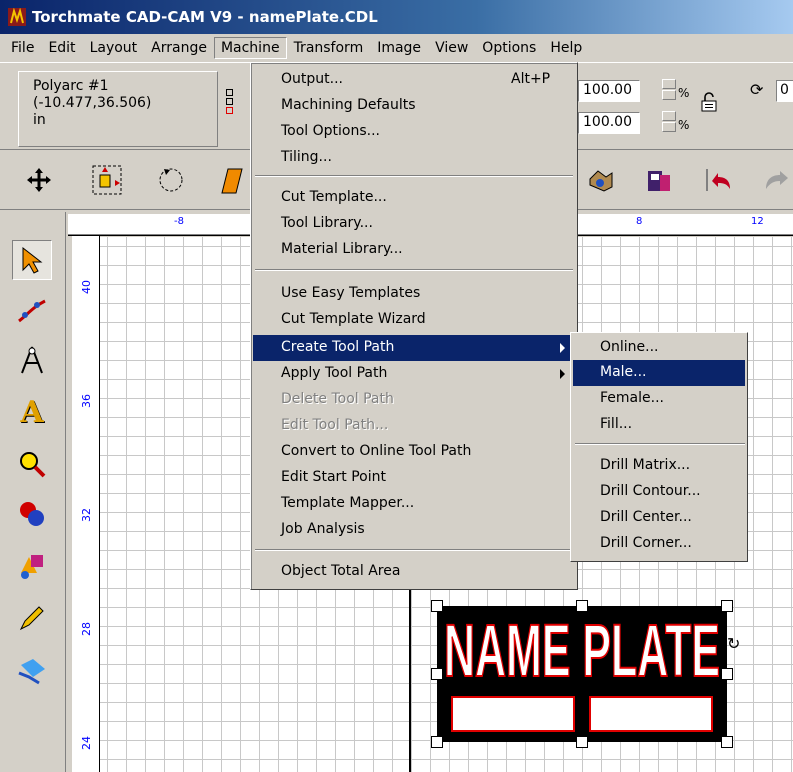  I want to click on menu-item-use-easy-templates: Use Easy Templates, so click(414, 294).